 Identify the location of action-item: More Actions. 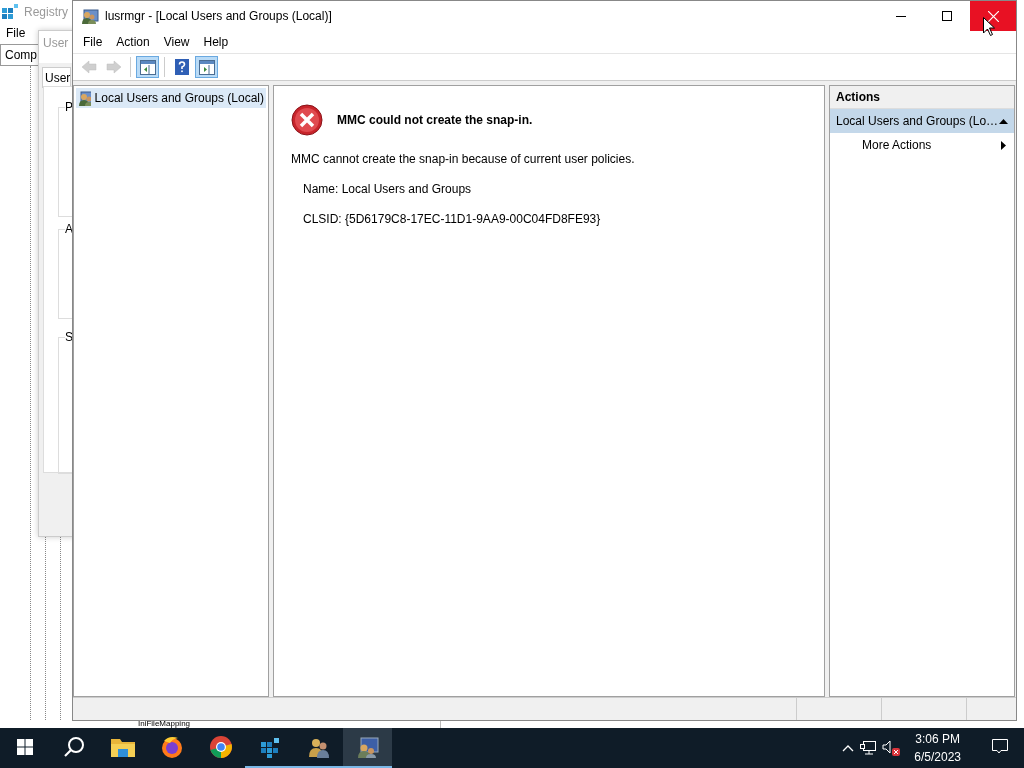
(922, 145).